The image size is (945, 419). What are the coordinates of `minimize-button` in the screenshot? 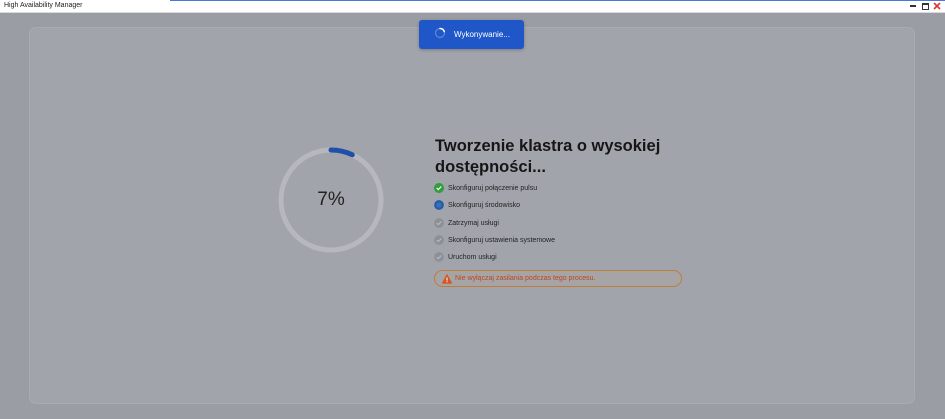 It's located at (913, 6).